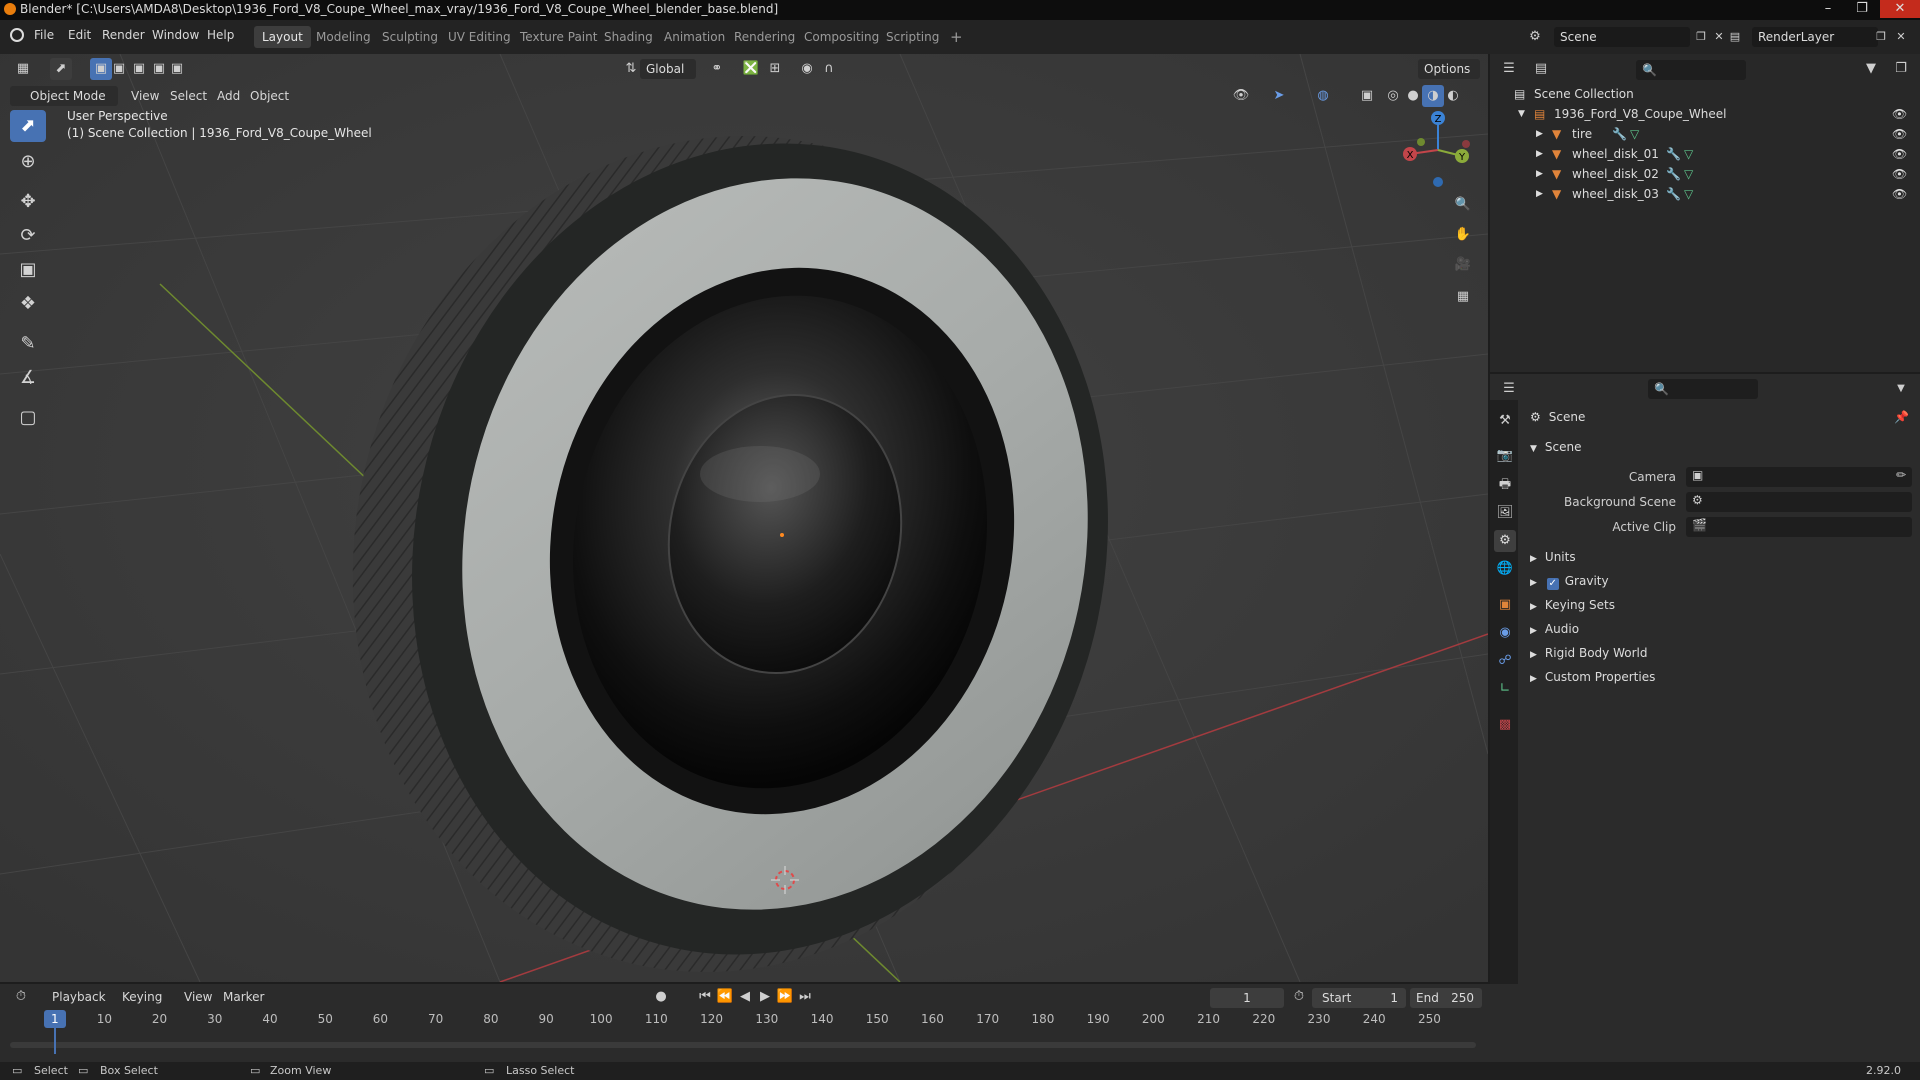 This screenshot has width=1920, height=1080. I want to click on play-icon: ▶, so click(765, 997).